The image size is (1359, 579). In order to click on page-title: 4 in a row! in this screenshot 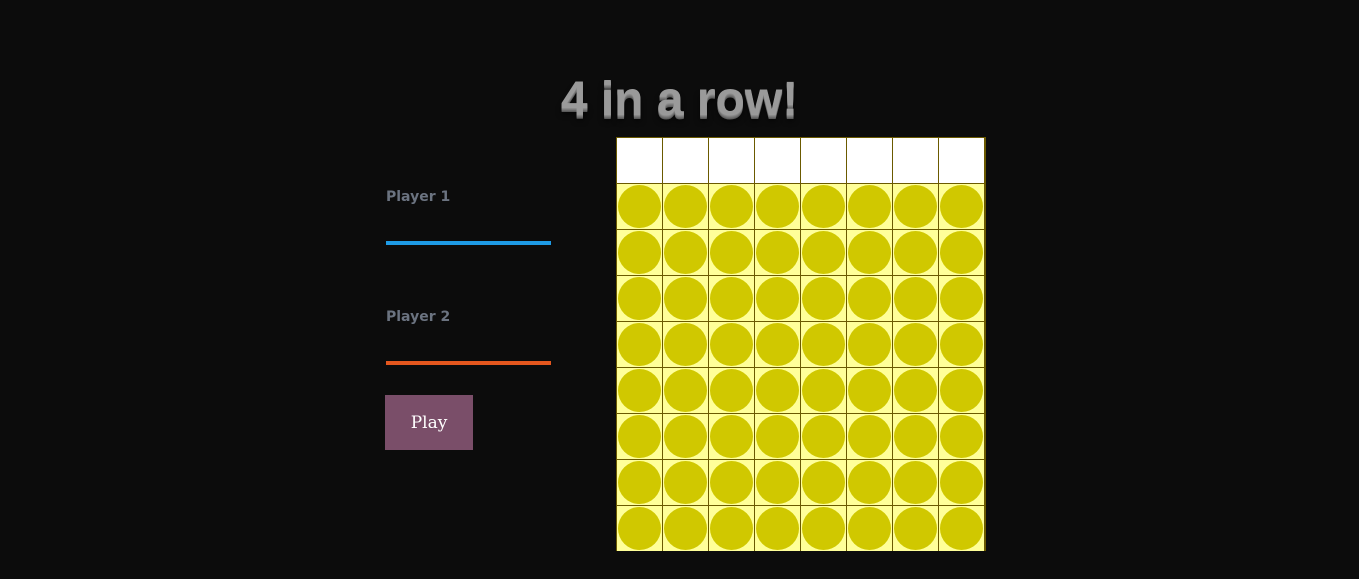, I will do `click(679, 100)`.